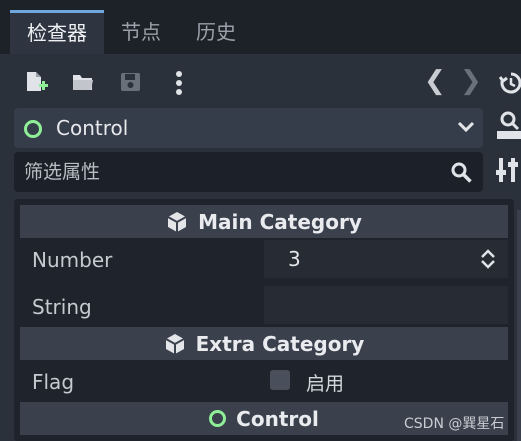  What do you see at coordinates (72, 260) in the screenshot?
I see `property-label-number: Number` at bounding box center [72, 260].